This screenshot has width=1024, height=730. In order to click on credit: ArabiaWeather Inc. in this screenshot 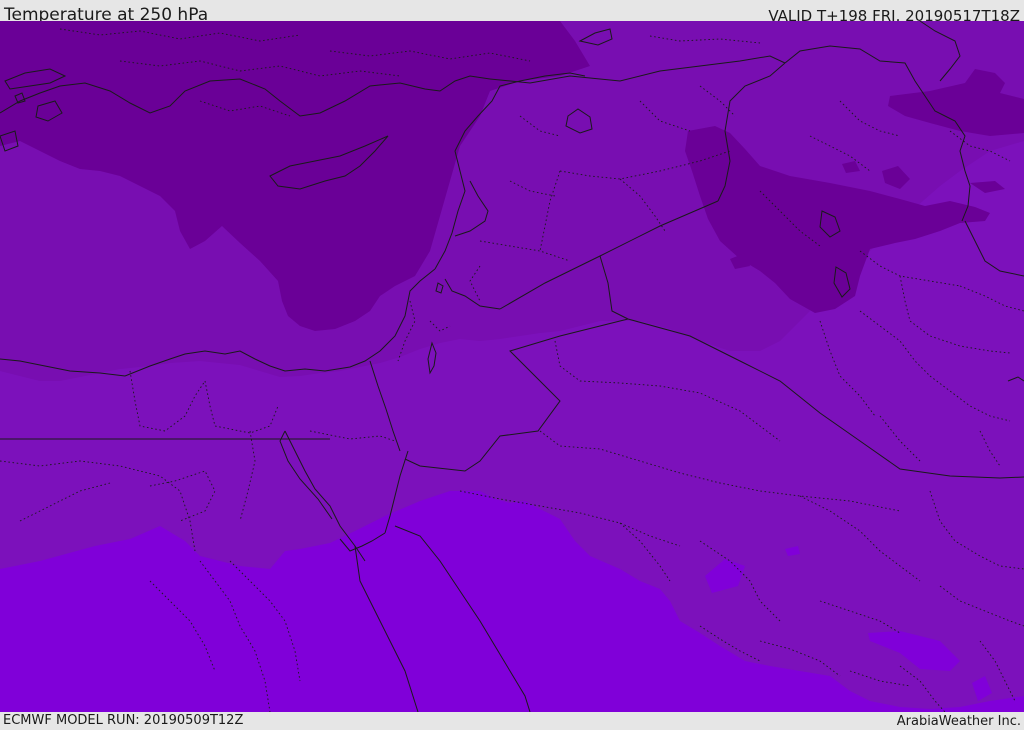, I will do `click(958, 721)`.